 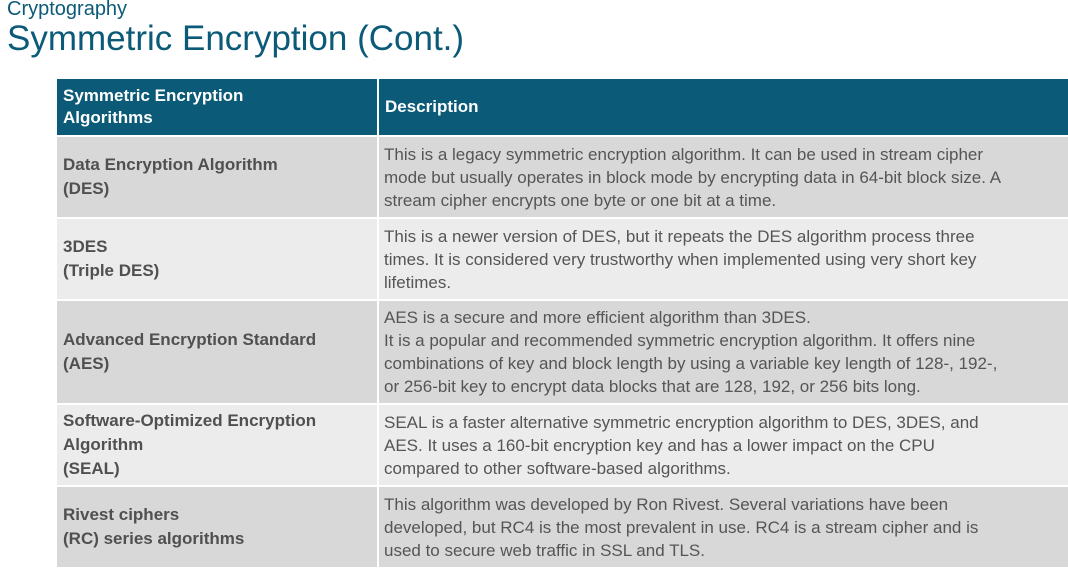 What do you see at coordinates (190, 420) in the screenshot?
I see `algorithm-name-line: Software-Optimized Encryption` at bounding box center [190, 420].